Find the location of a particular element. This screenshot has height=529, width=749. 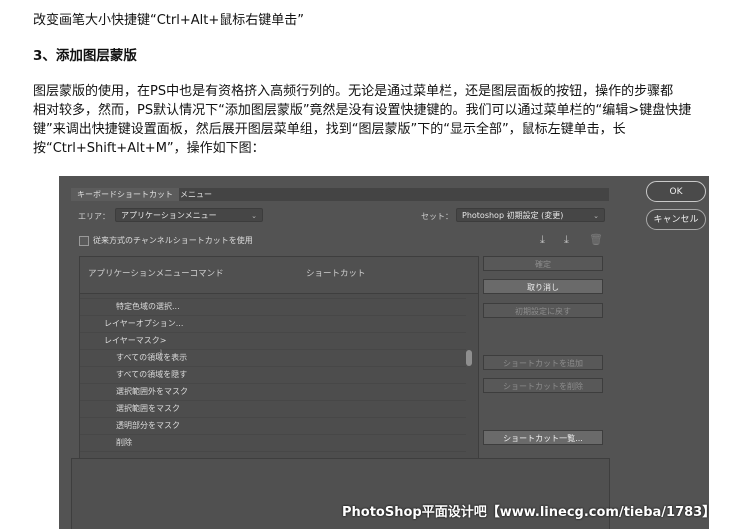

set-label: セット： is located at coordinates (437, 216).